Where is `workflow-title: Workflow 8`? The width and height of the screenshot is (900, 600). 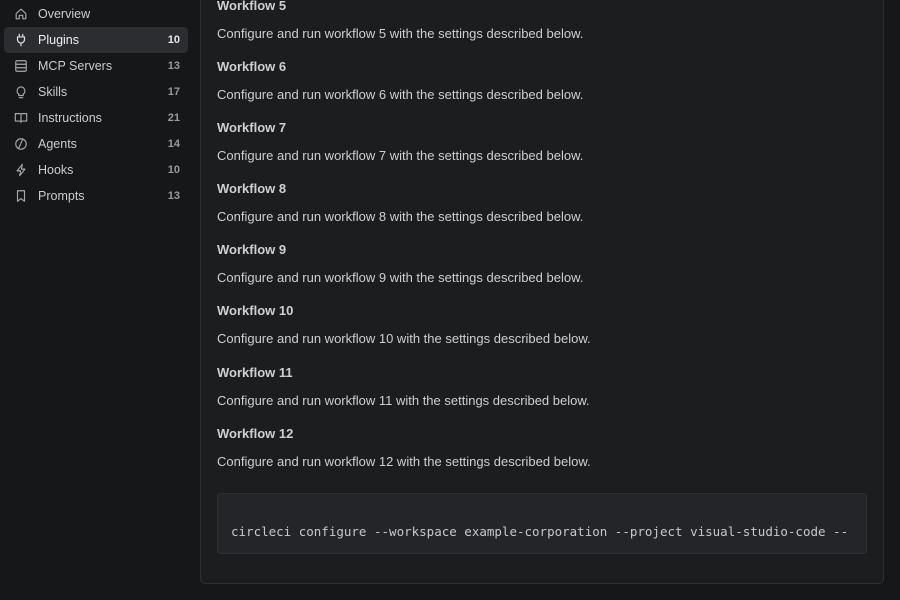
workflow-title: Workflow 8 is located at coordinates (252, 189).